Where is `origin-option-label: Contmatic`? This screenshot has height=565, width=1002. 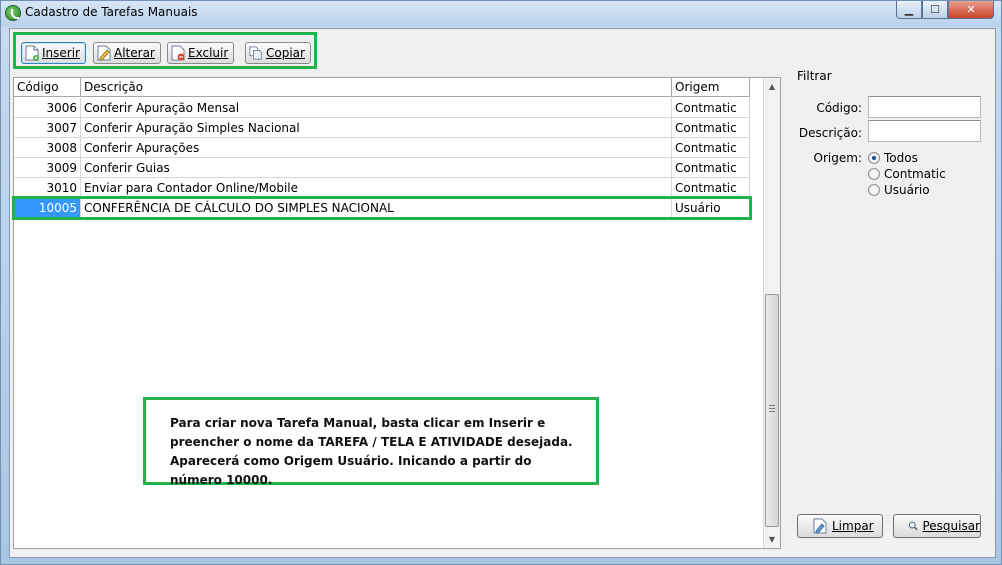
origin-option-label: Contmatic is located at coordinates (915, 174).